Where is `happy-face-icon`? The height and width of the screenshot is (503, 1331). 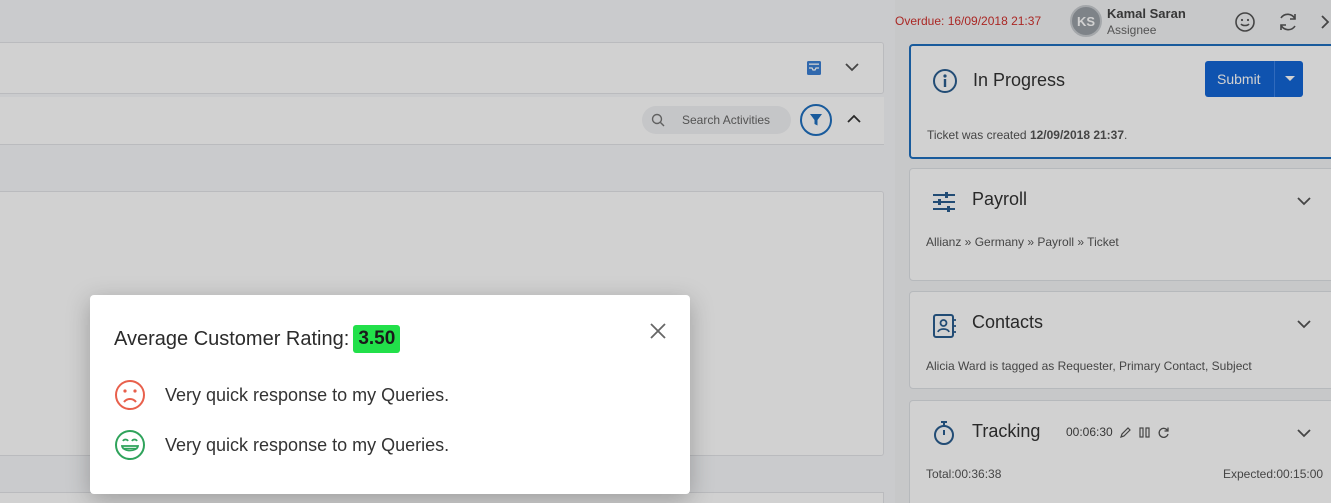
happy-face-icon is located at coordinates (130, 445).